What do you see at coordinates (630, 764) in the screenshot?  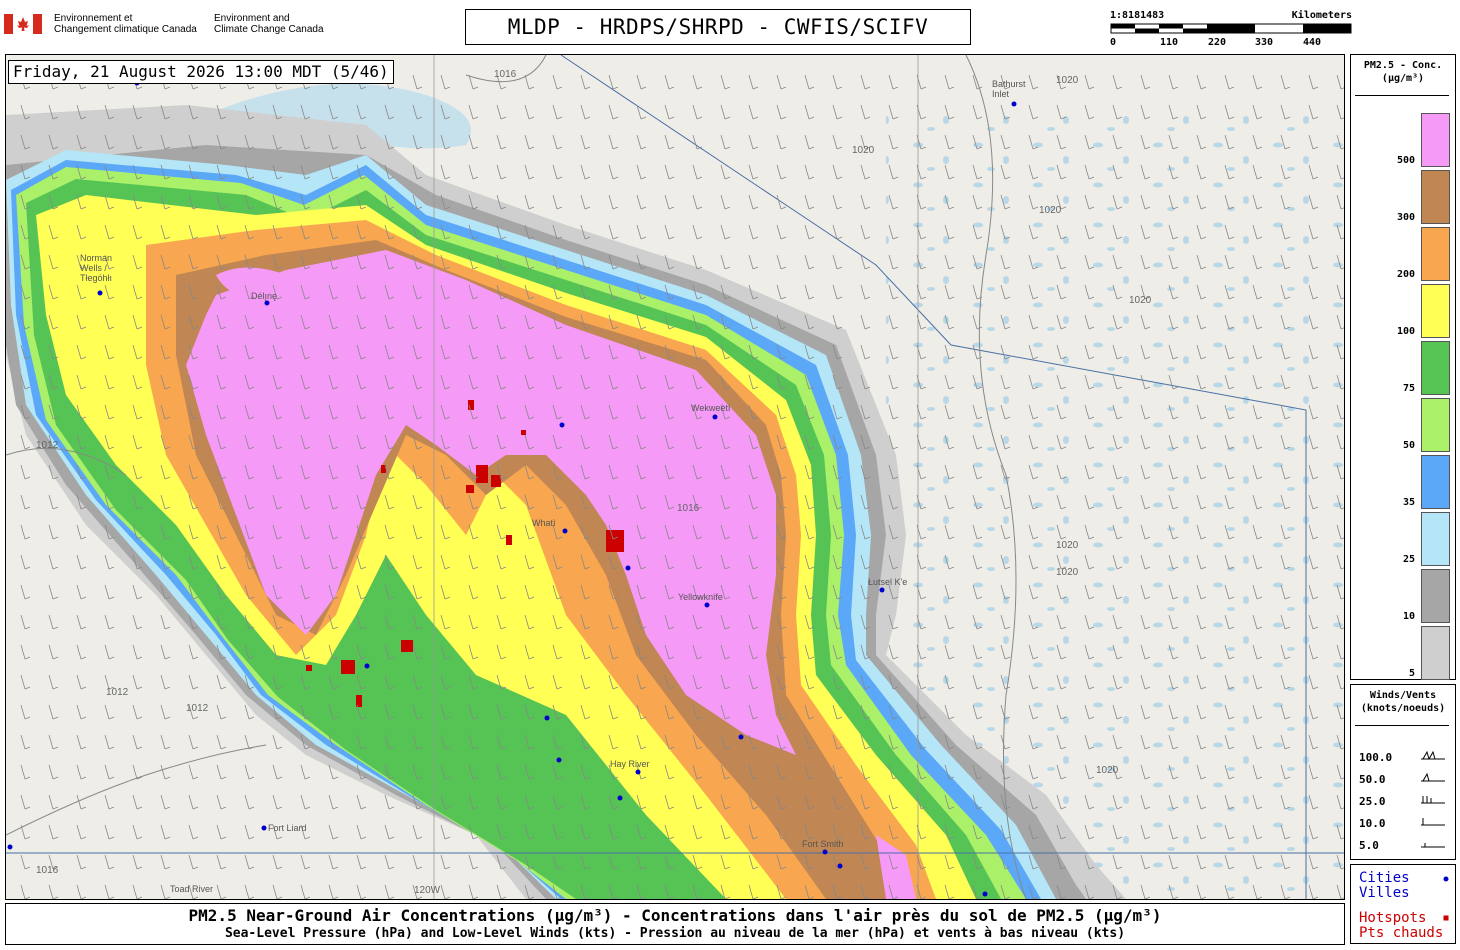 I see `city-label-hay-river: Hay River` at bounding box center [630, 764].